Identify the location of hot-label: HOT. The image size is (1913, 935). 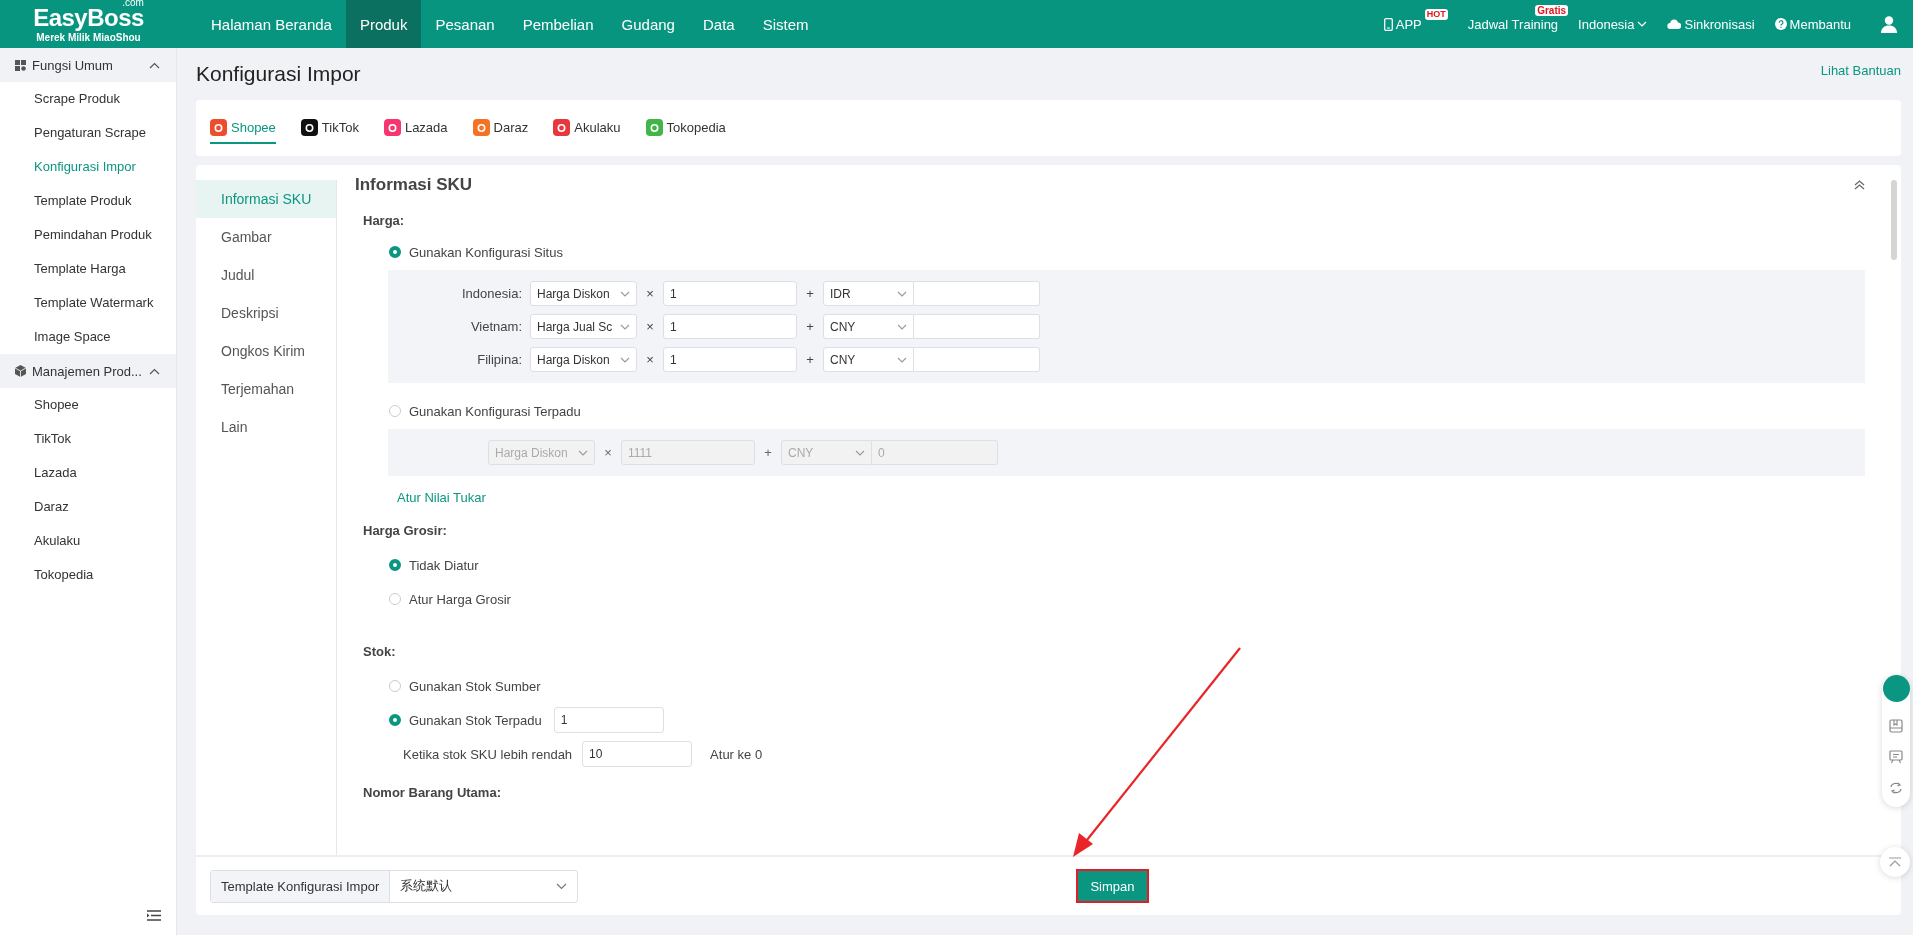
(1436, 14).